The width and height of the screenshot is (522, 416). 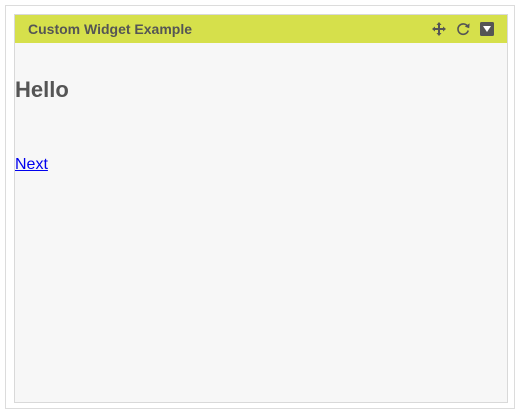 I want to click on refresh-icon, so click(x=463, y=29).